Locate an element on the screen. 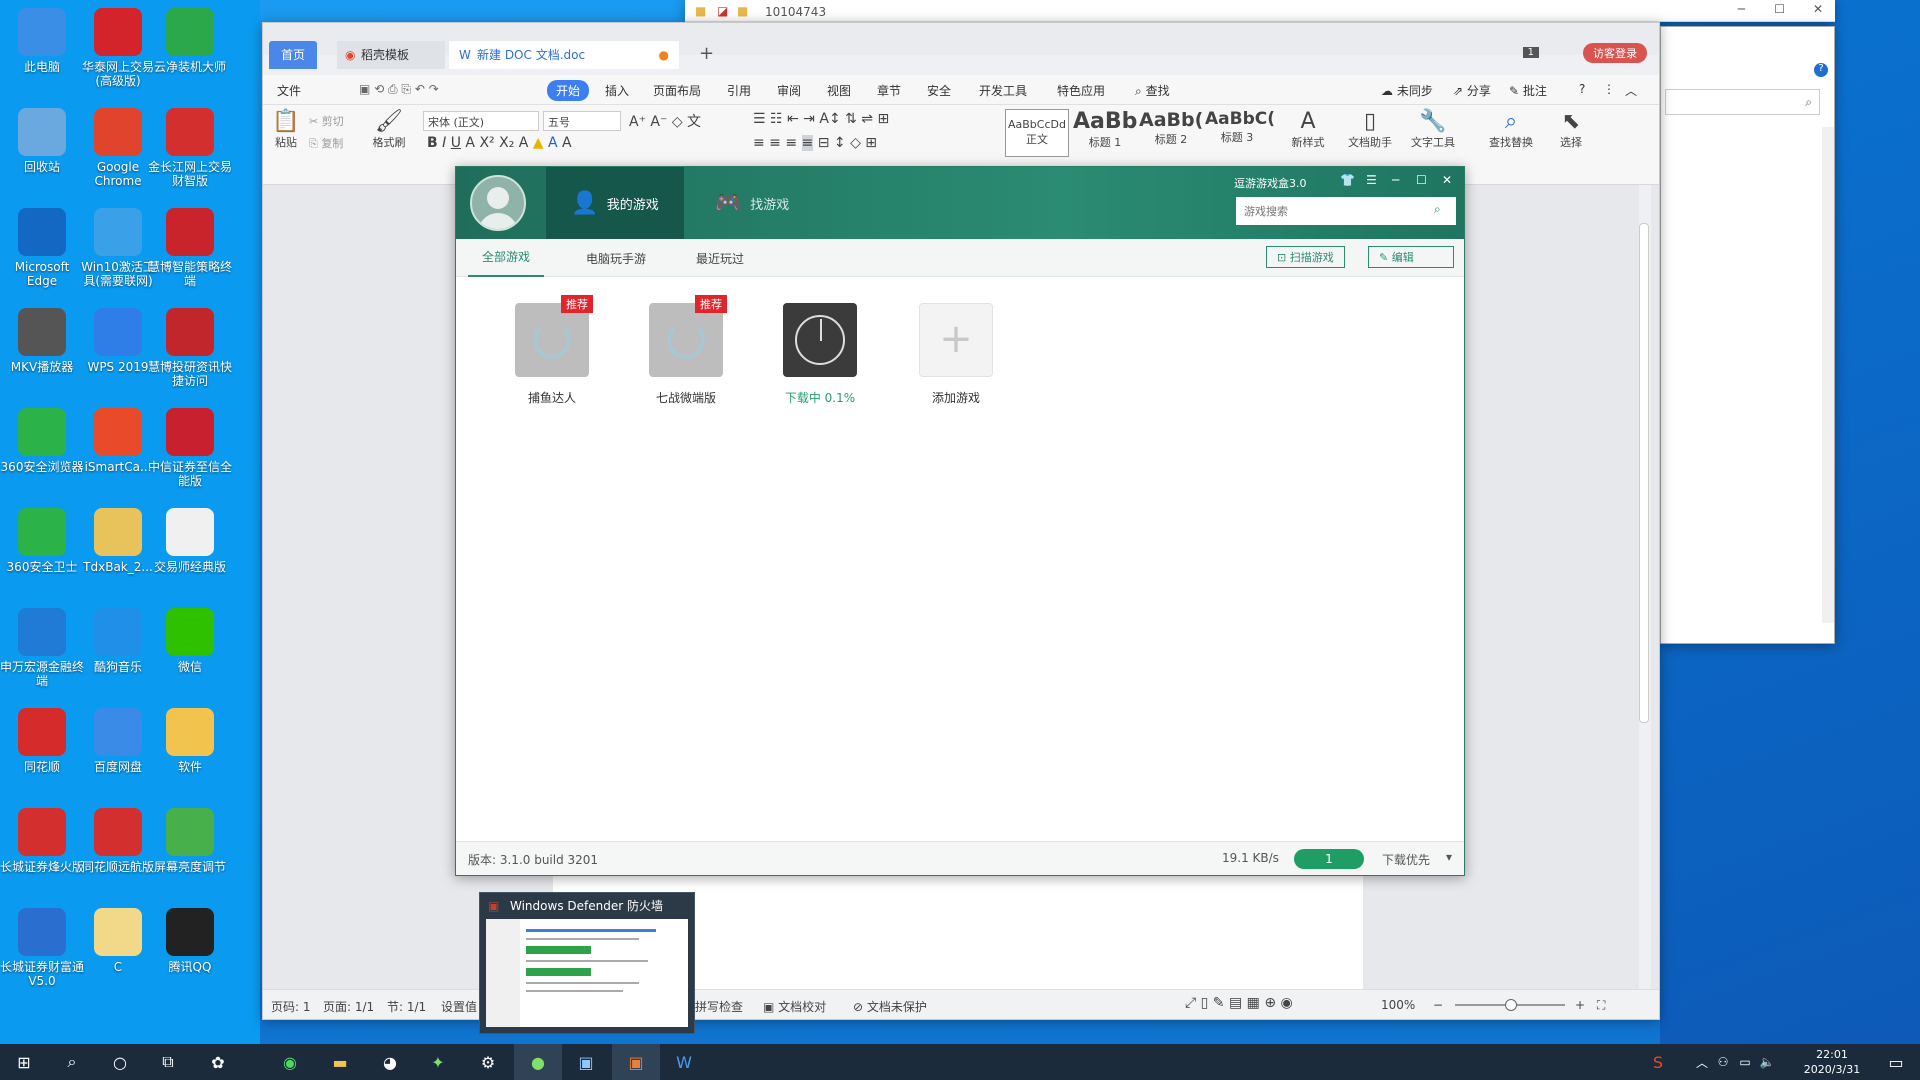 The height and width of the screenshot is (1080, 1920). add-game-tile: + 添加游戏 is located at coordinates (956, 354).